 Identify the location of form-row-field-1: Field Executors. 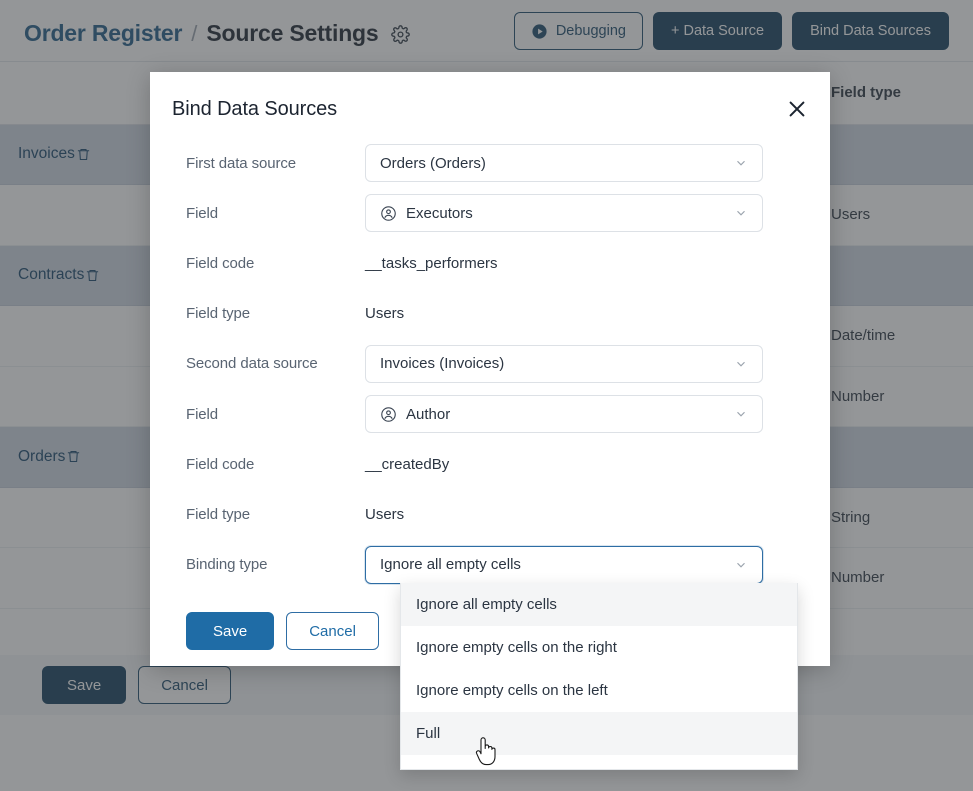
(490, 213).